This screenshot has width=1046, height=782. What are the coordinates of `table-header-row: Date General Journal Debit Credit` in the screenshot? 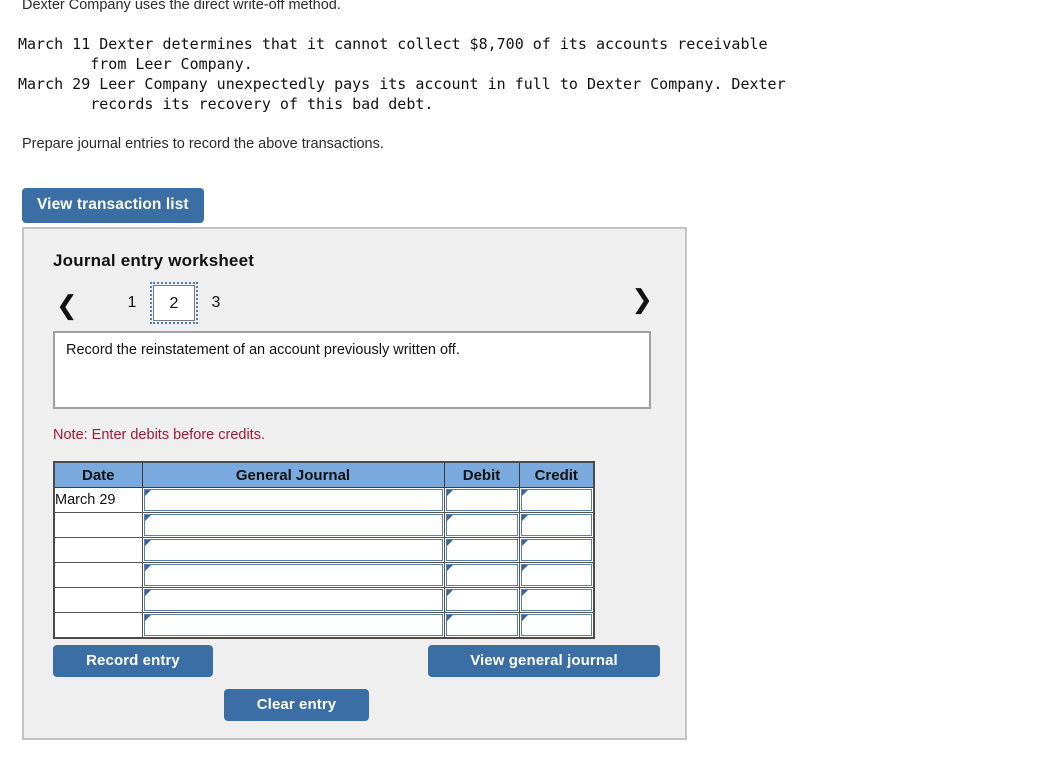 It's located at (324, 474).